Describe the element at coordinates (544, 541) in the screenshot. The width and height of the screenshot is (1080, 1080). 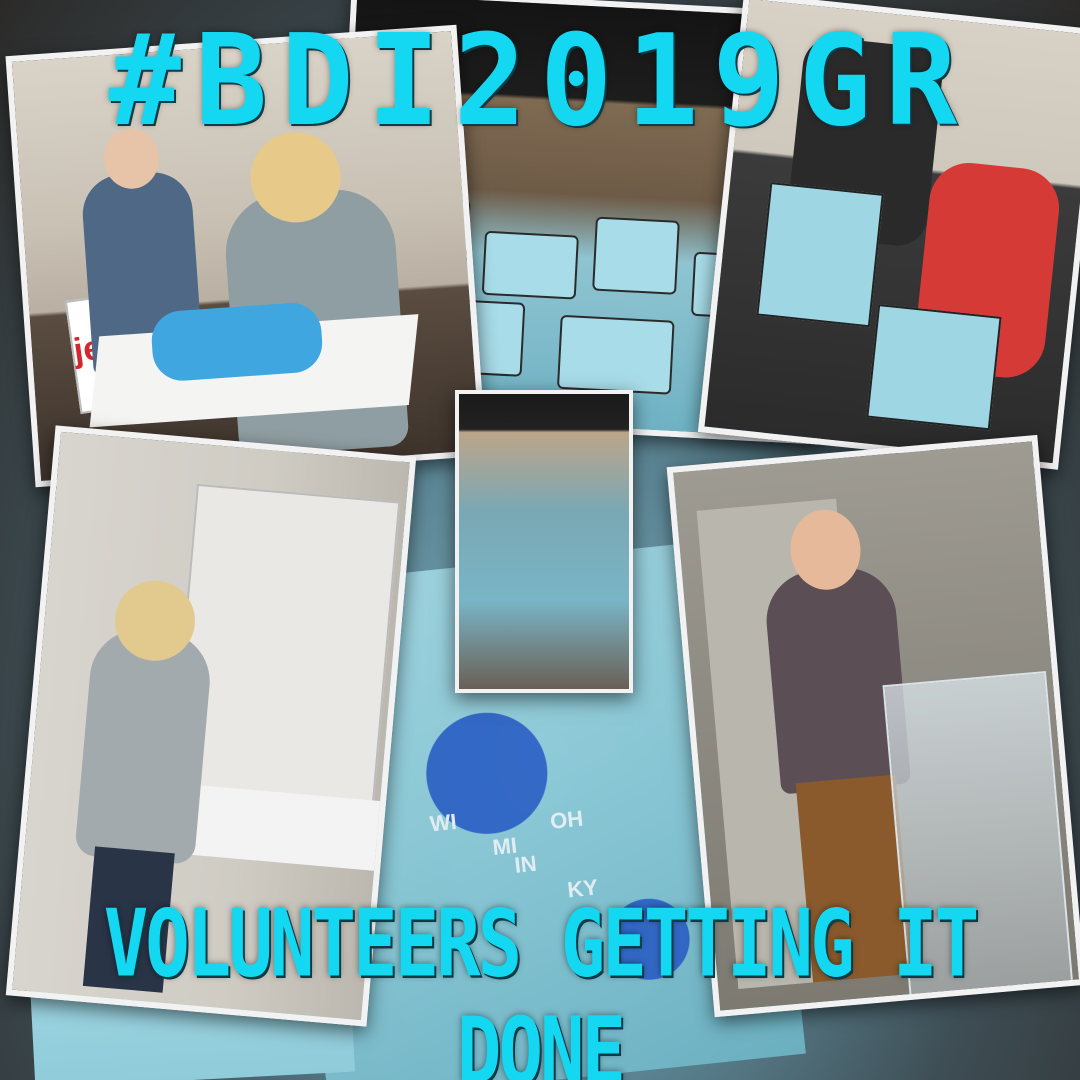
I see `photo-bag-pile-overview` at that location.